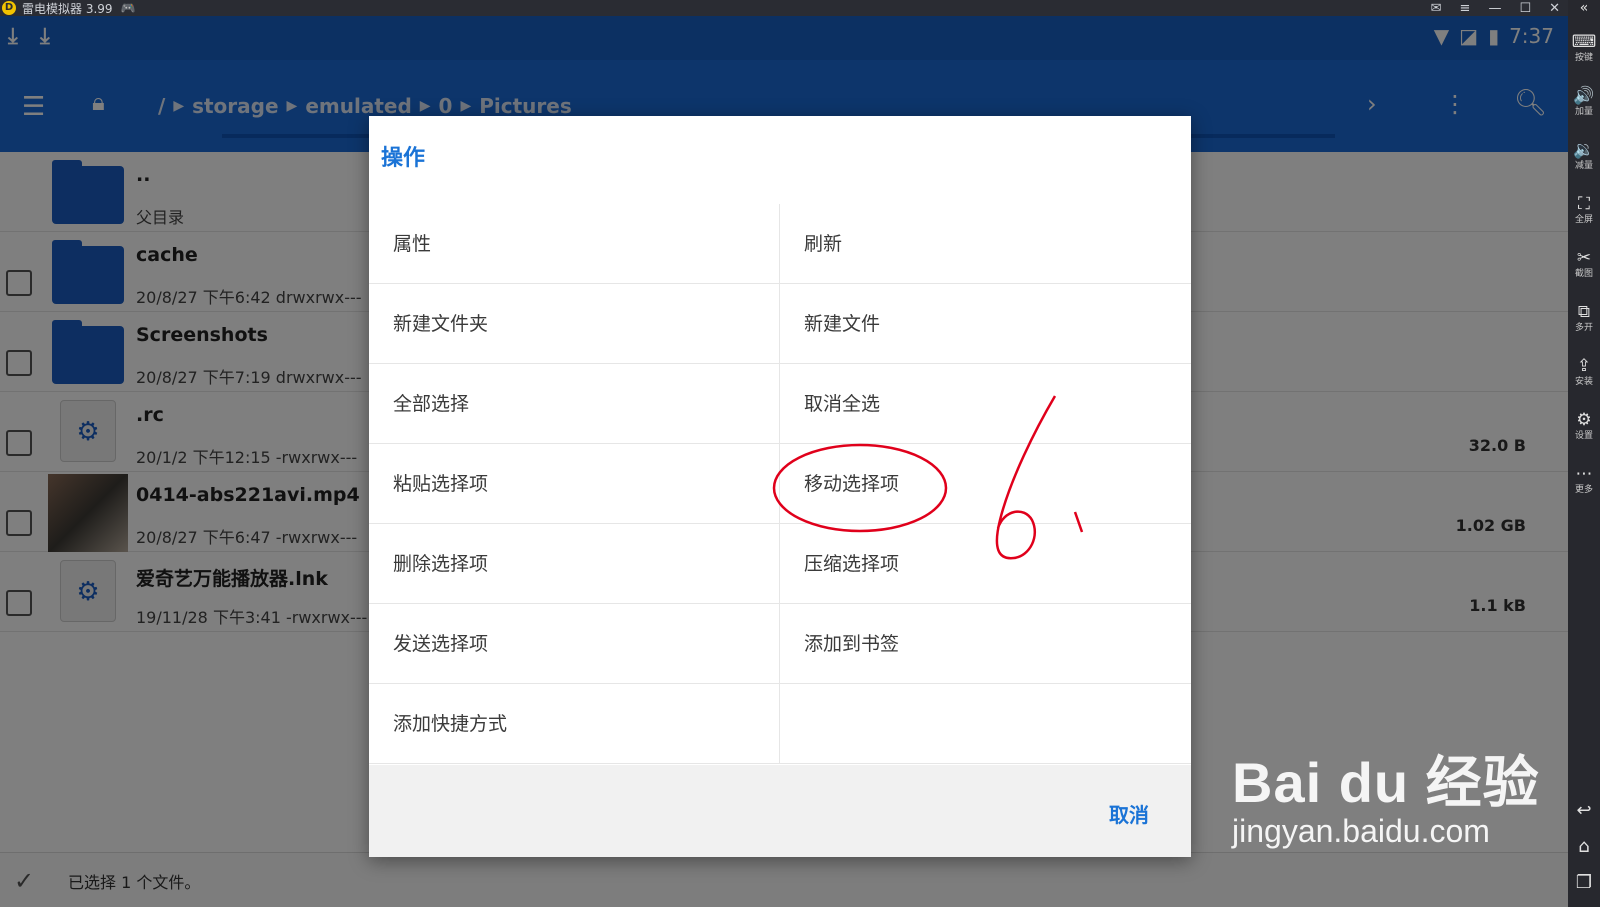  I want to click on menu-item-paste-selection: 粘贴选择项, so click(574, 484).